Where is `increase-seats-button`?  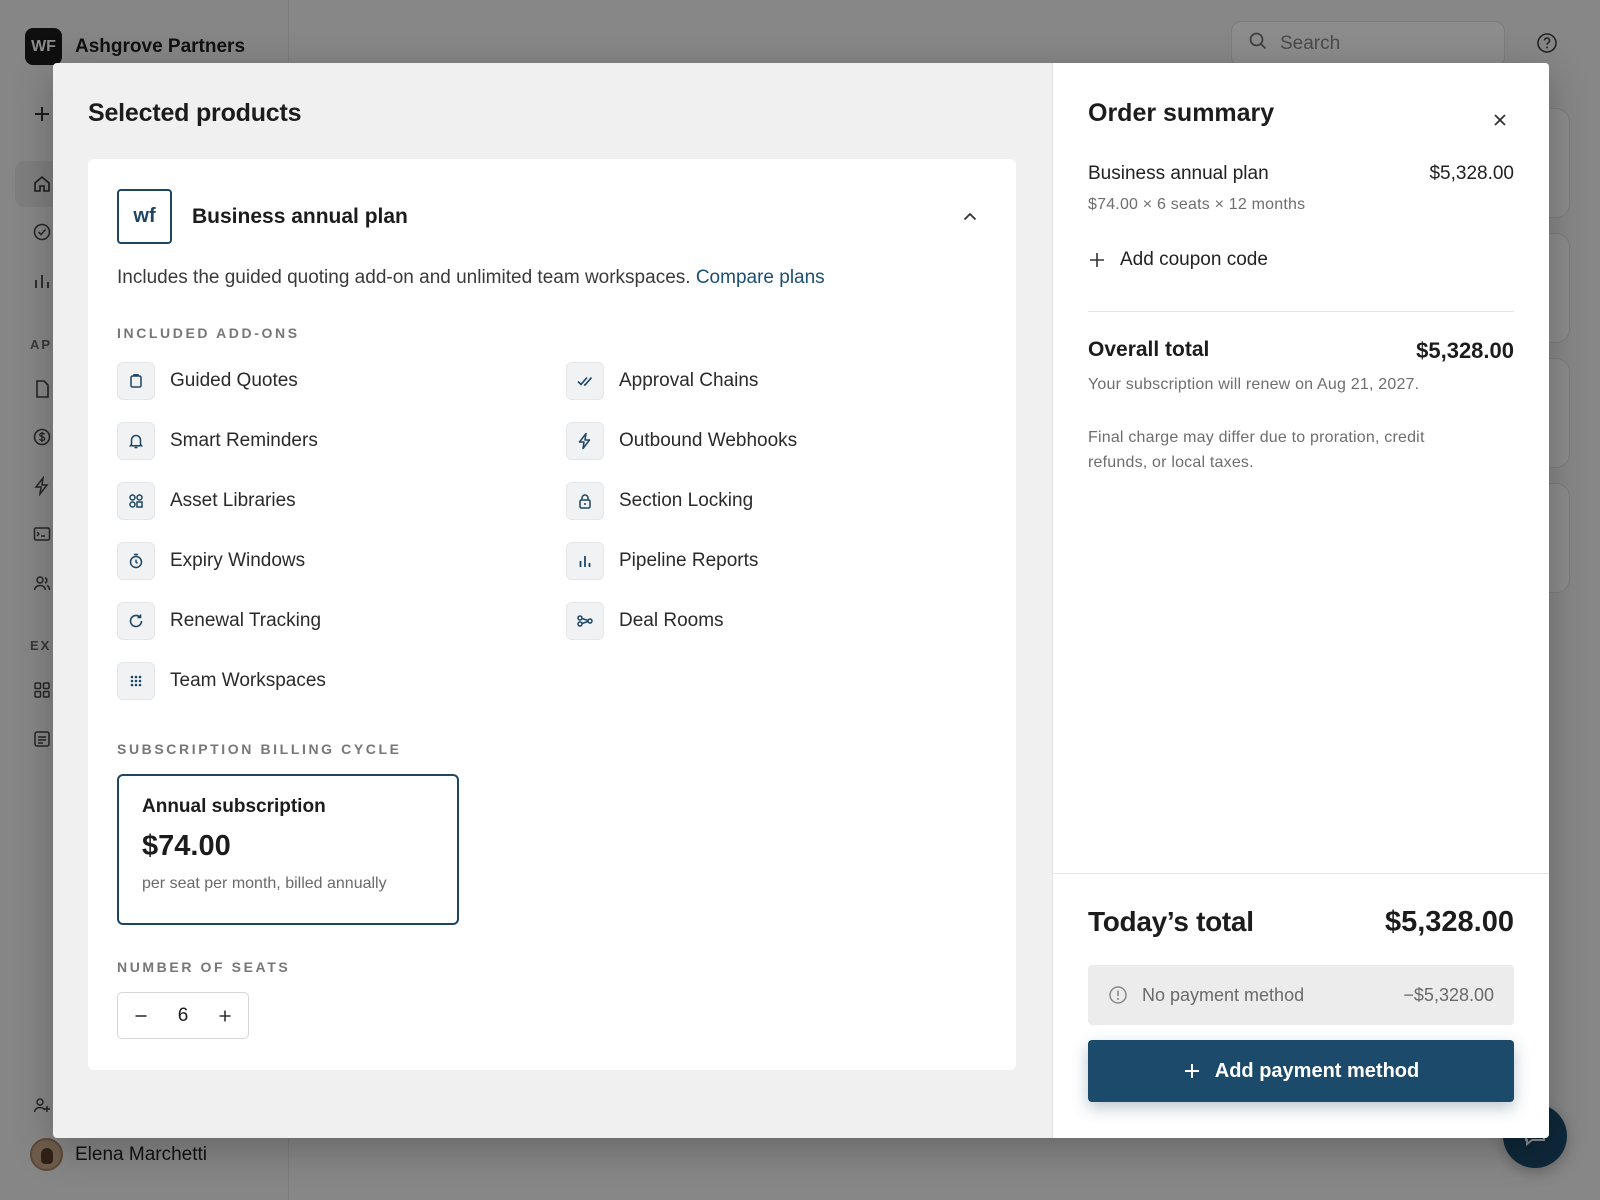
increase-seats-button is located at coordinates (225, 1016).